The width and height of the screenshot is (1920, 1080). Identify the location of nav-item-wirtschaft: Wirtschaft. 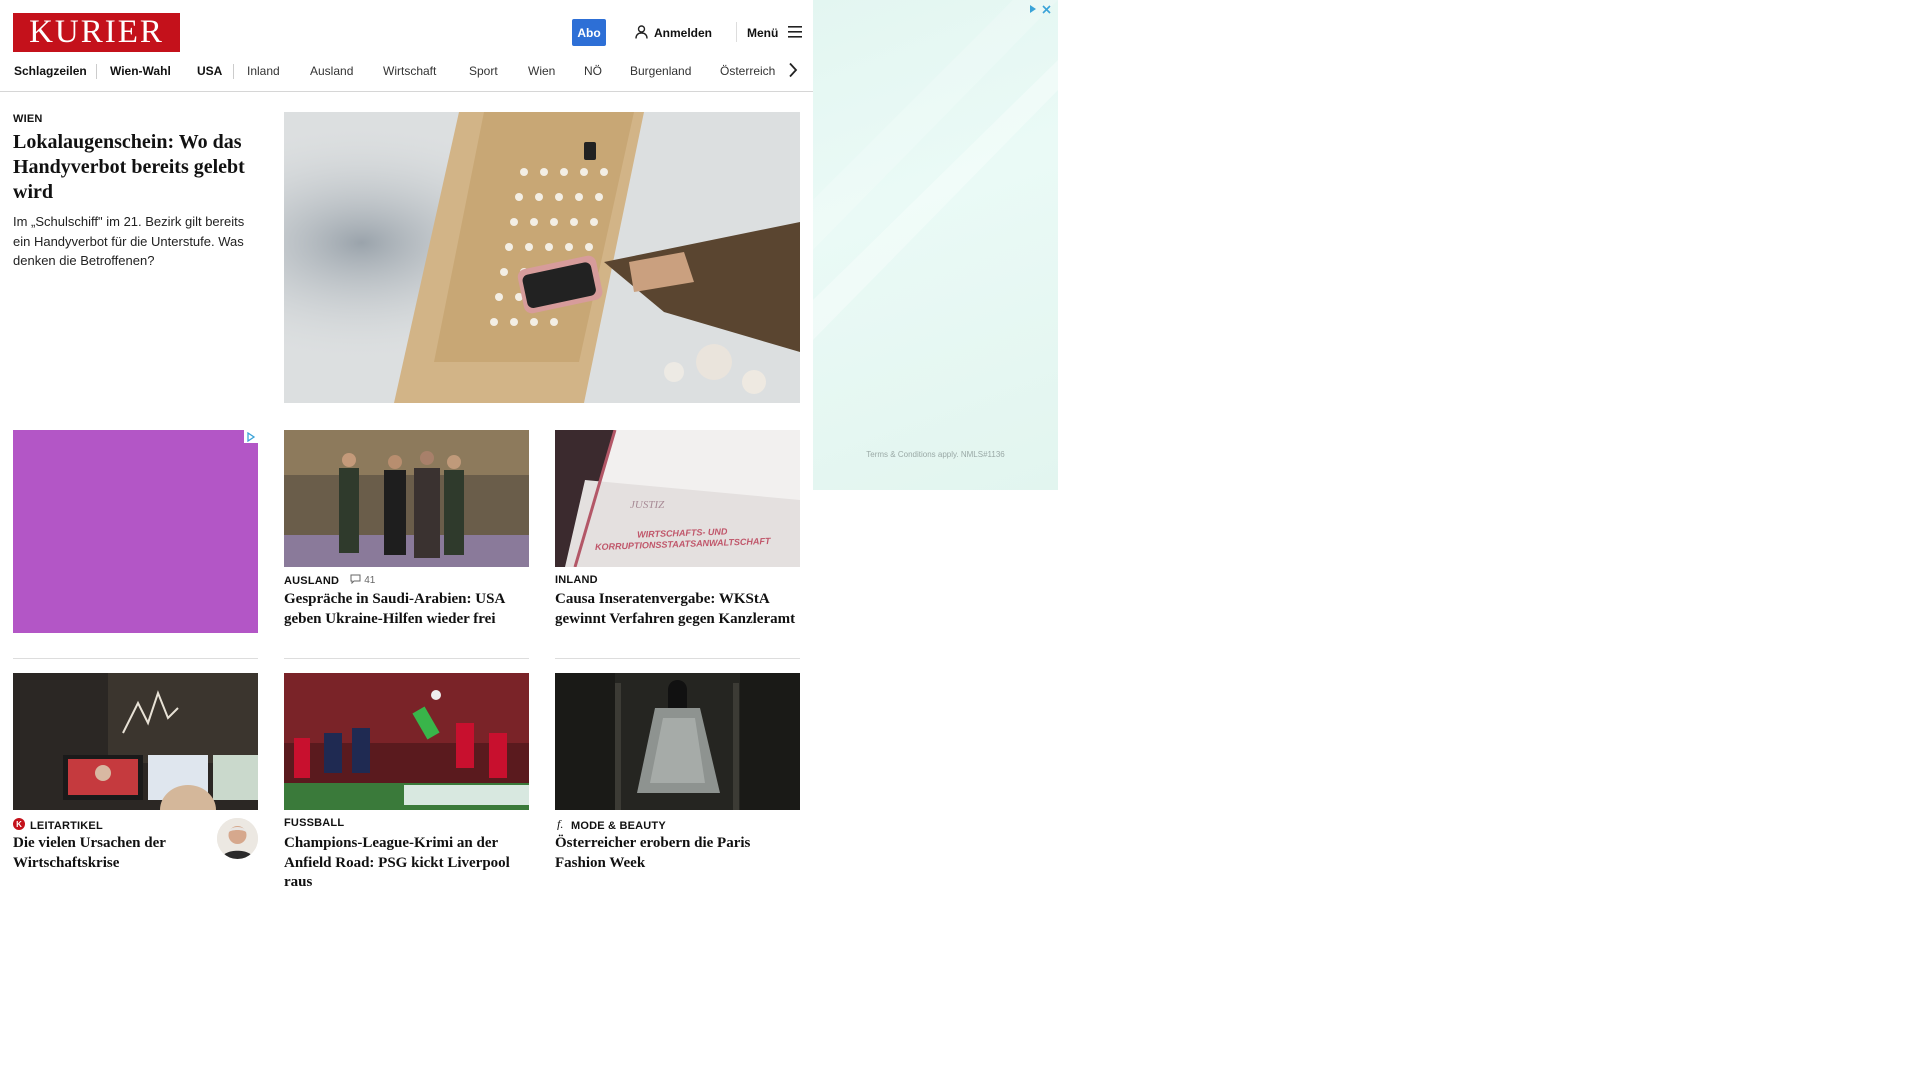
(409, 71).